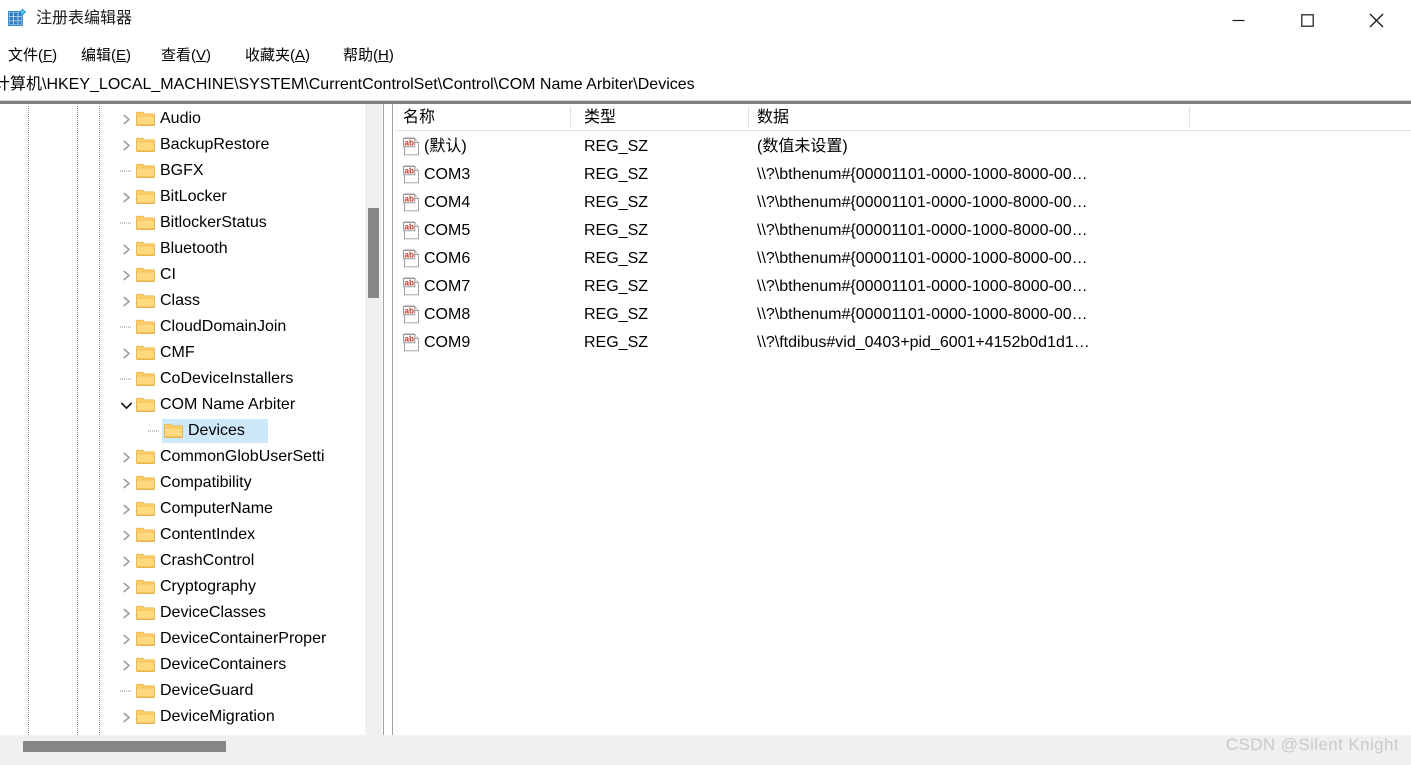 This screenshot has width=1411, height=765. Describe the element at coordinates (181, 665) in the screenshot. I see `tree-item-devicecontainers: DeviceContainers` at that location.